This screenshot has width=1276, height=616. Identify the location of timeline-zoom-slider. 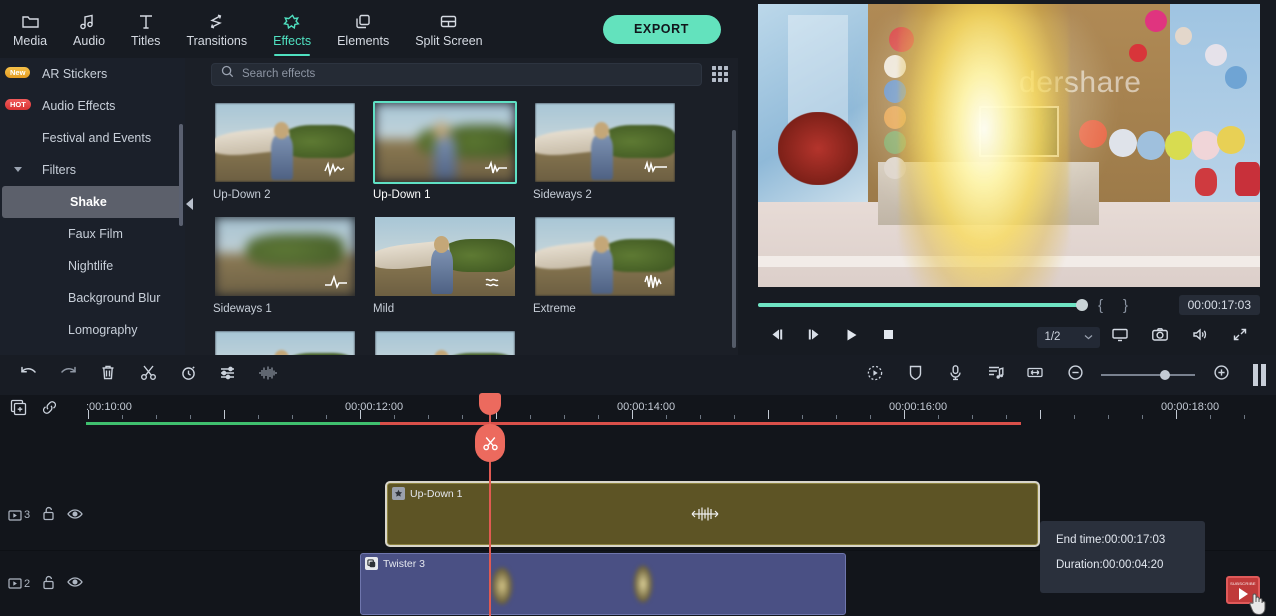
(1148, 375).